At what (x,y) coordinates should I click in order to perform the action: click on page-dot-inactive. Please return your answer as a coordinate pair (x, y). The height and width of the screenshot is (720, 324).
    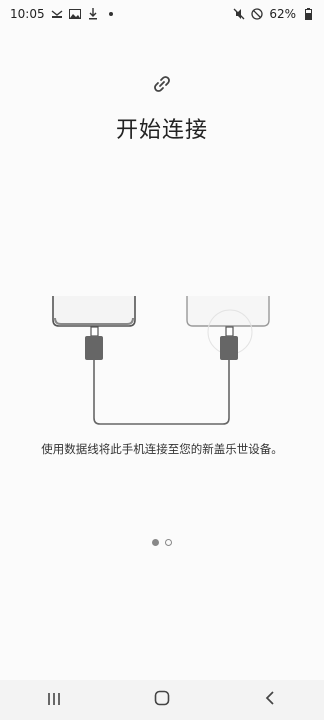
    Looking at the image, I should click on (168, 542).